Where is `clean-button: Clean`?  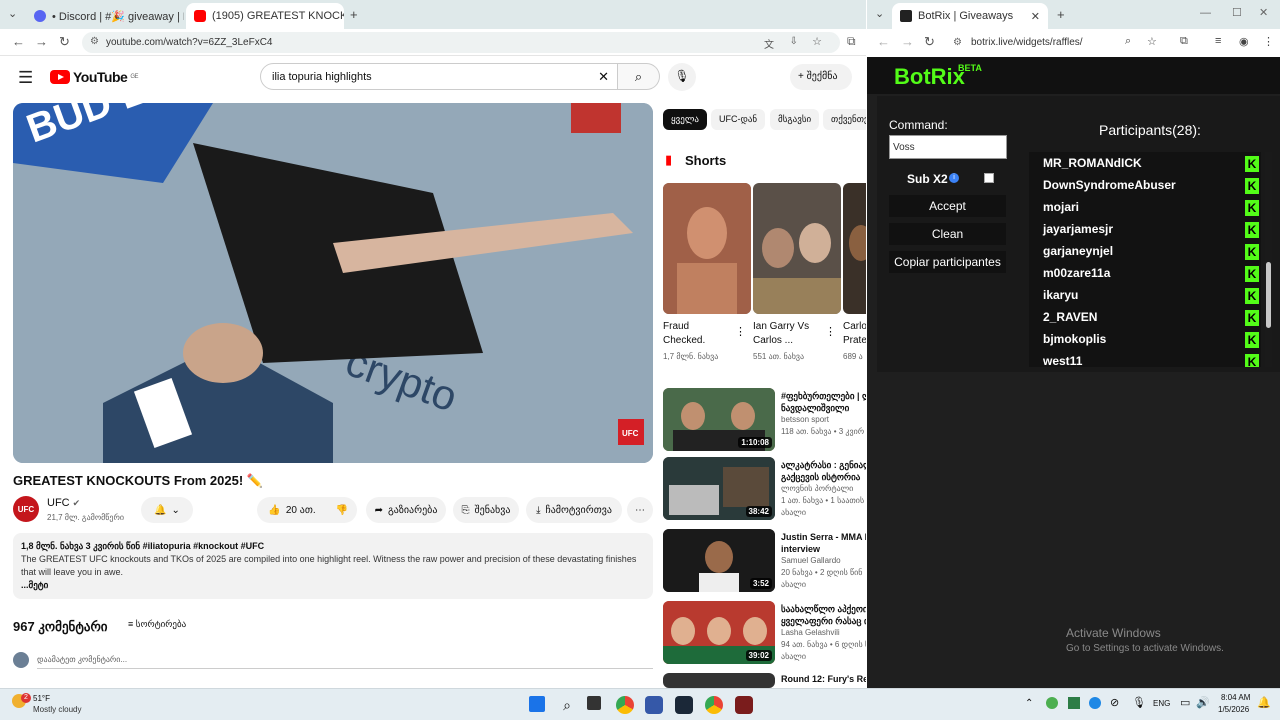 clean-button: Clean is located at coordinates (947, 234).